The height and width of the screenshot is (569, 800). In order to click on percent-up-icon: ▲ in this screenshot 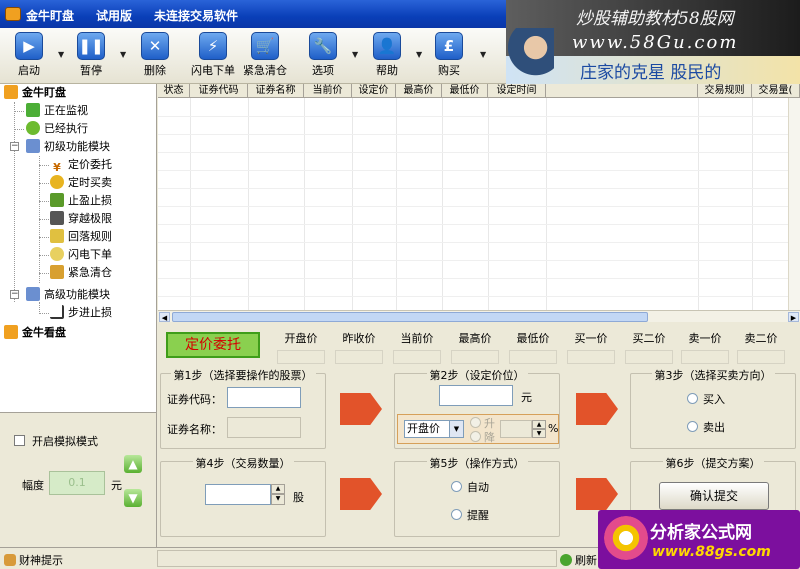, I will do `click(539, 424)`.